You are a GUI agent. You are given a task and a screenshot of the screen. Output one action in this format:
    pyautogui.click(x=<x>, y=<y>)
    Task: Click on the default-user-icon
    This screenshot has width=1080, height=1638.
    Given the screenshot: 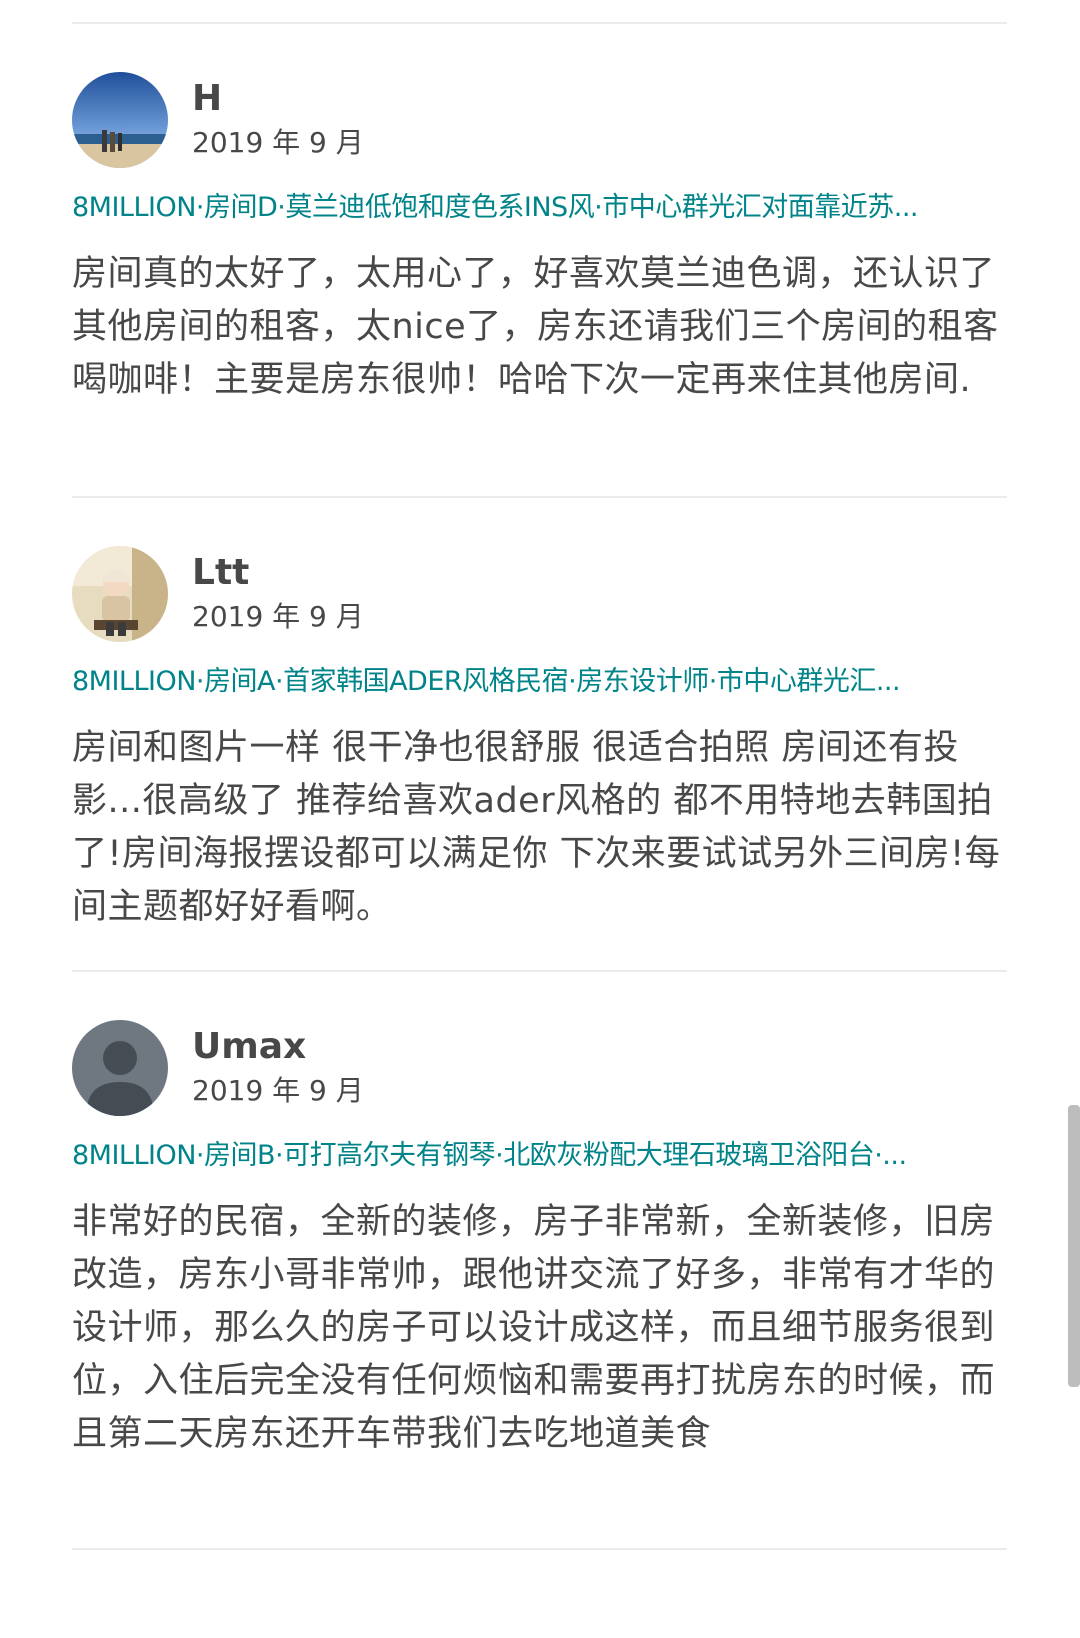 What is the action you would take?
    pyautogui.click(x=120, y=1068)
    